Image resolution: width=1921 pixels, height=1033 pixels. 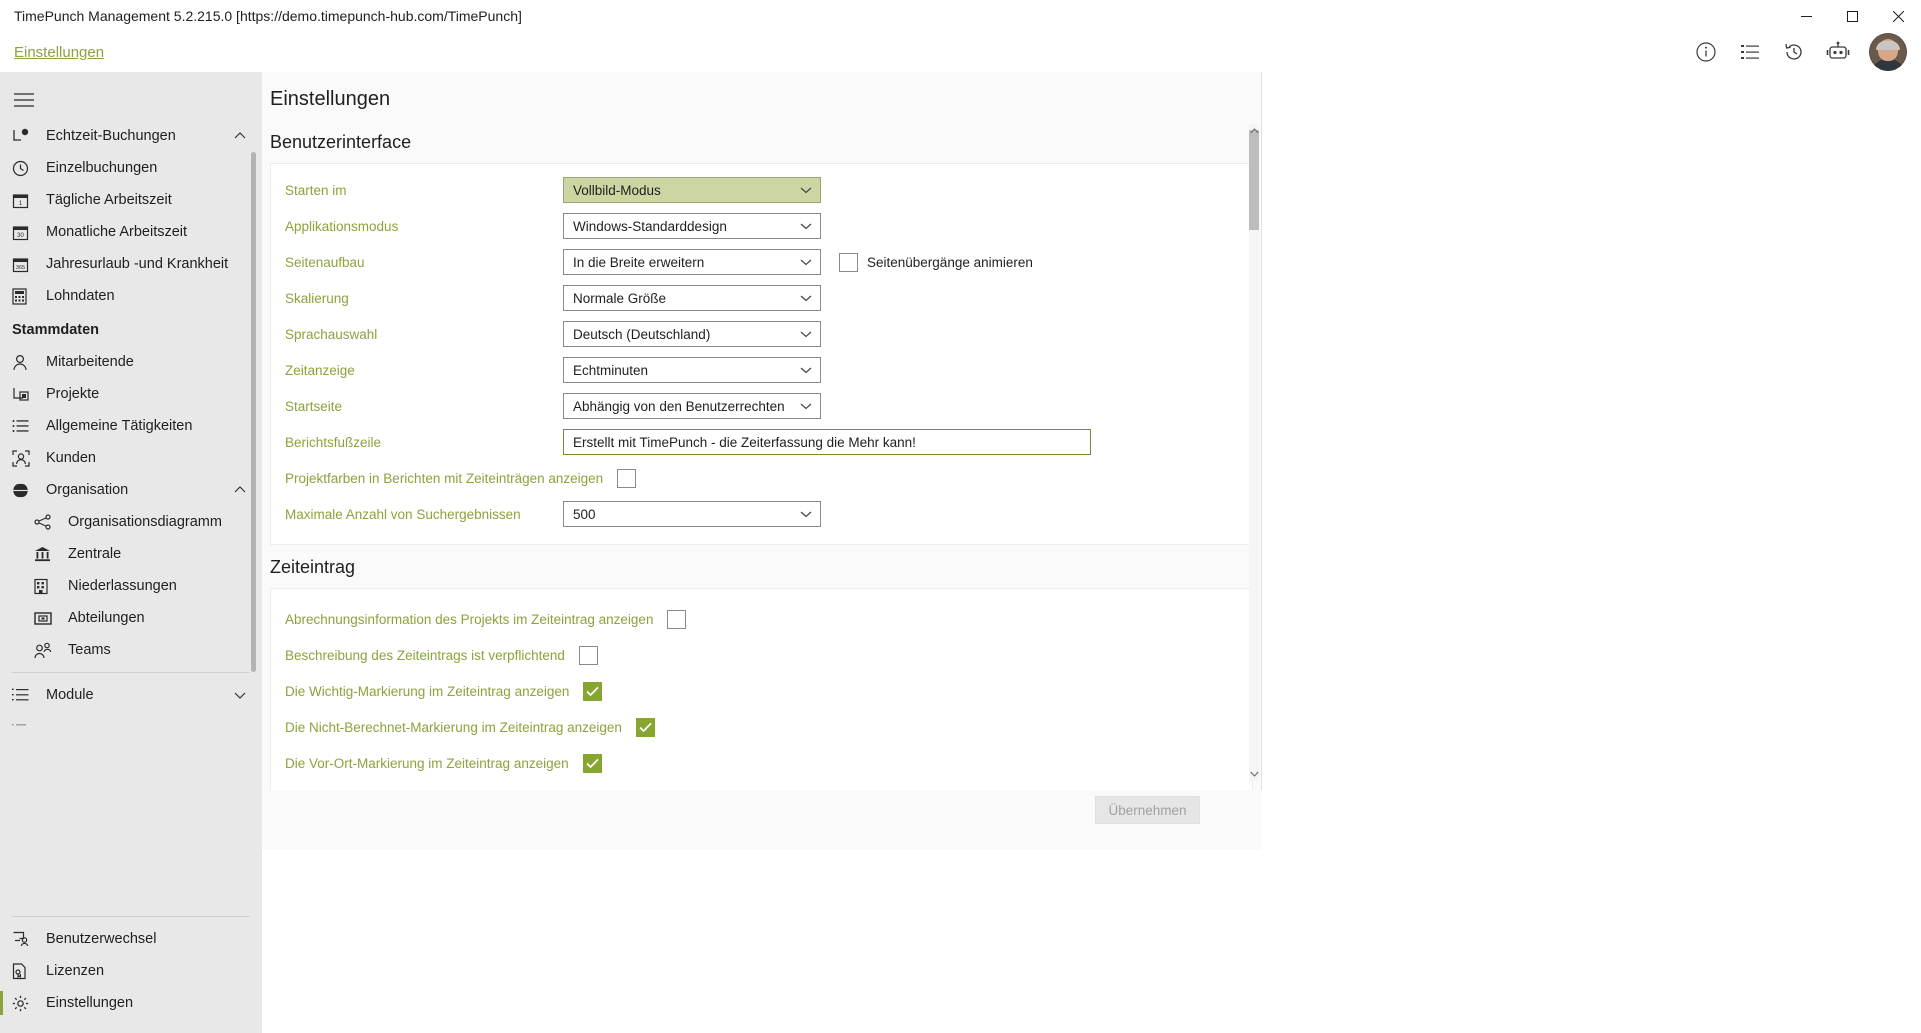 I want to click on person-icon, so click(x=25, y=362).